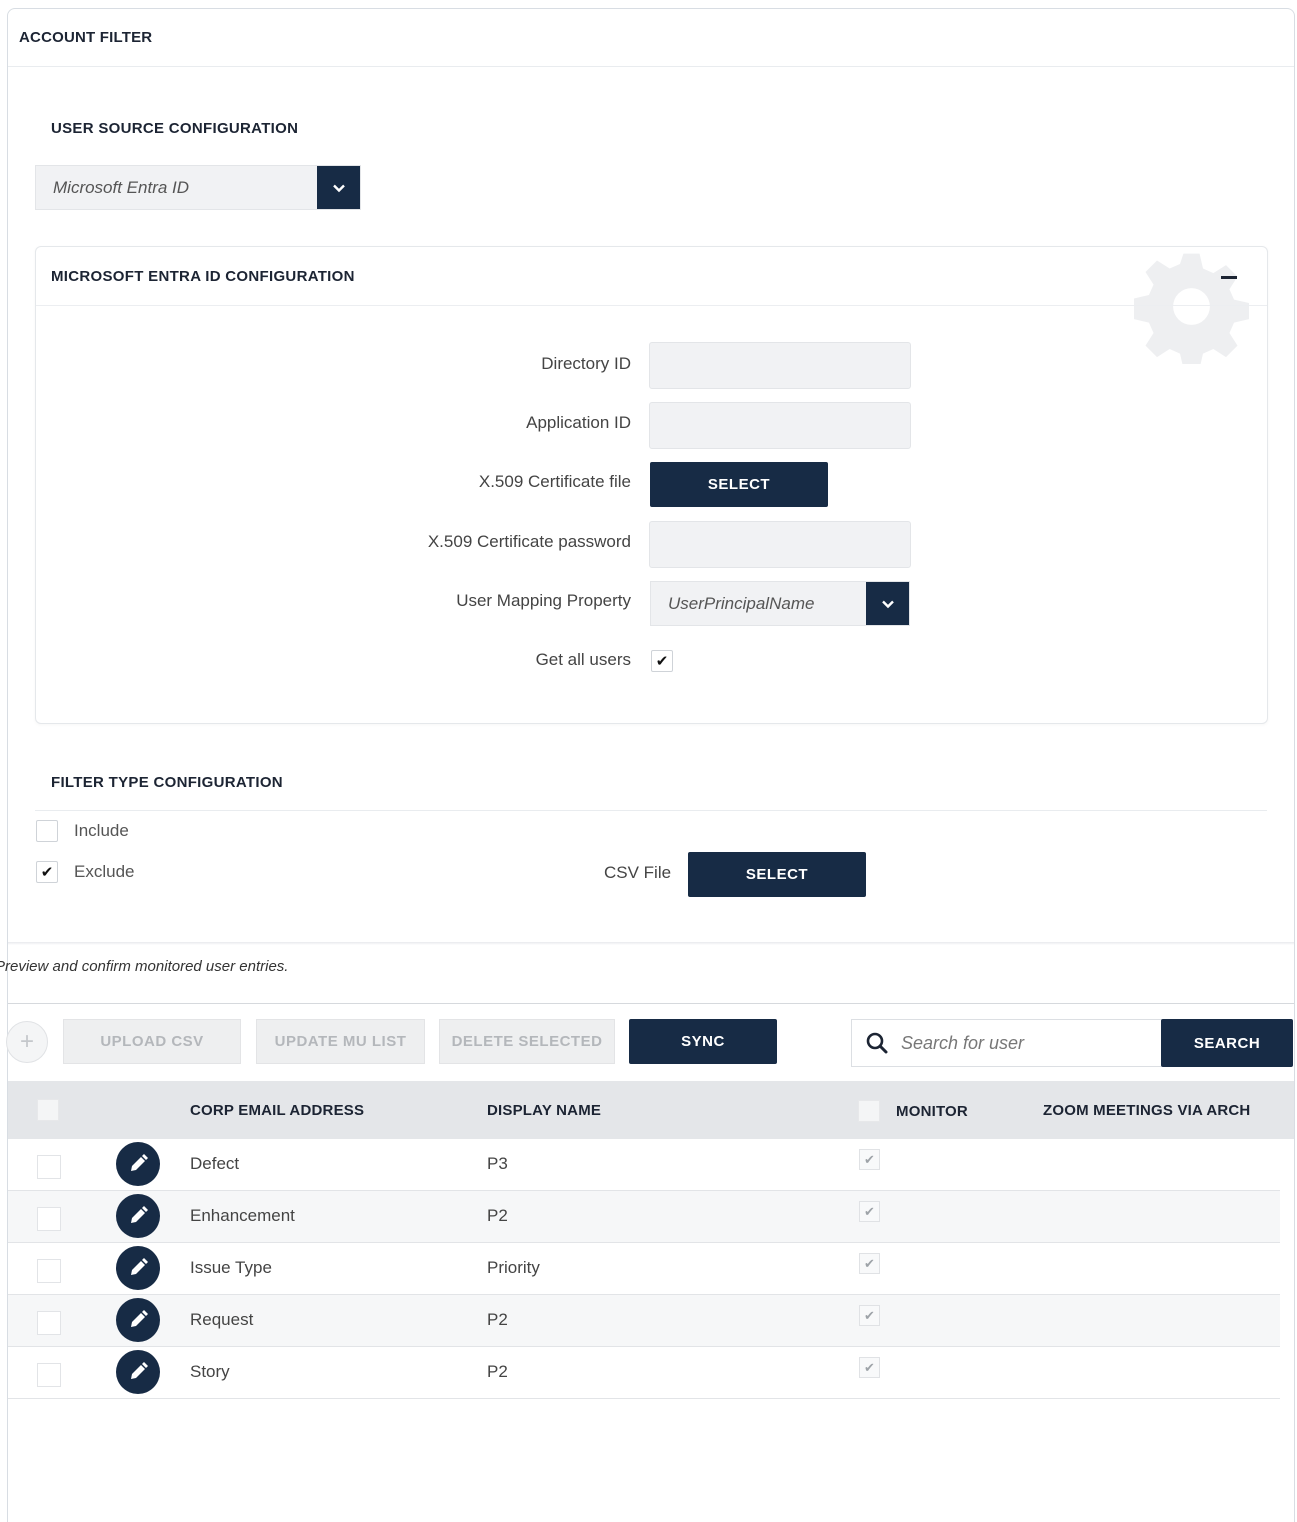  Describe the element at coordinates (543, 600) in the screenshot. I see `mapping-property-label: User Mapping Property` at that location.